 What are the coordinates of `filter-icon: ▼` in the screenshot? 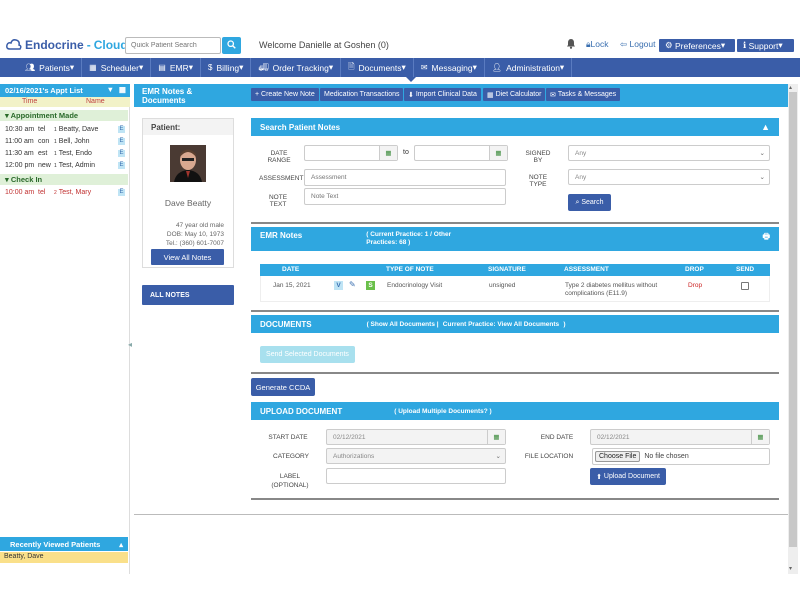 It's located at (110, 89).